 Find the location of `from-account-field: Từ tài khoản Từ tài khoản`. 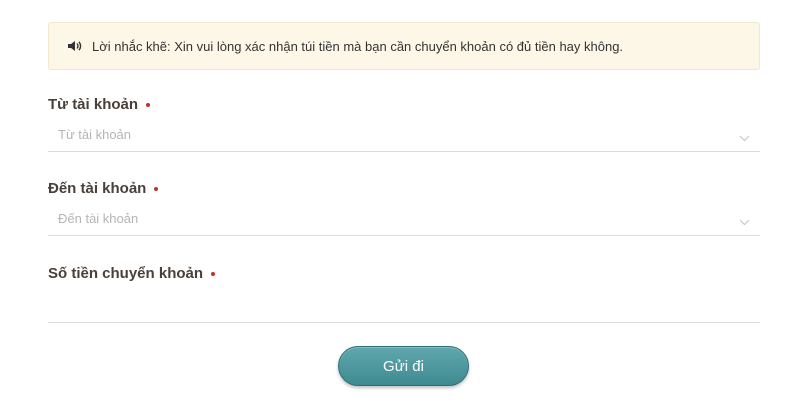

from-account-field: Từ tài khoản Từ tài khoản is located at coordinates (404, 126).